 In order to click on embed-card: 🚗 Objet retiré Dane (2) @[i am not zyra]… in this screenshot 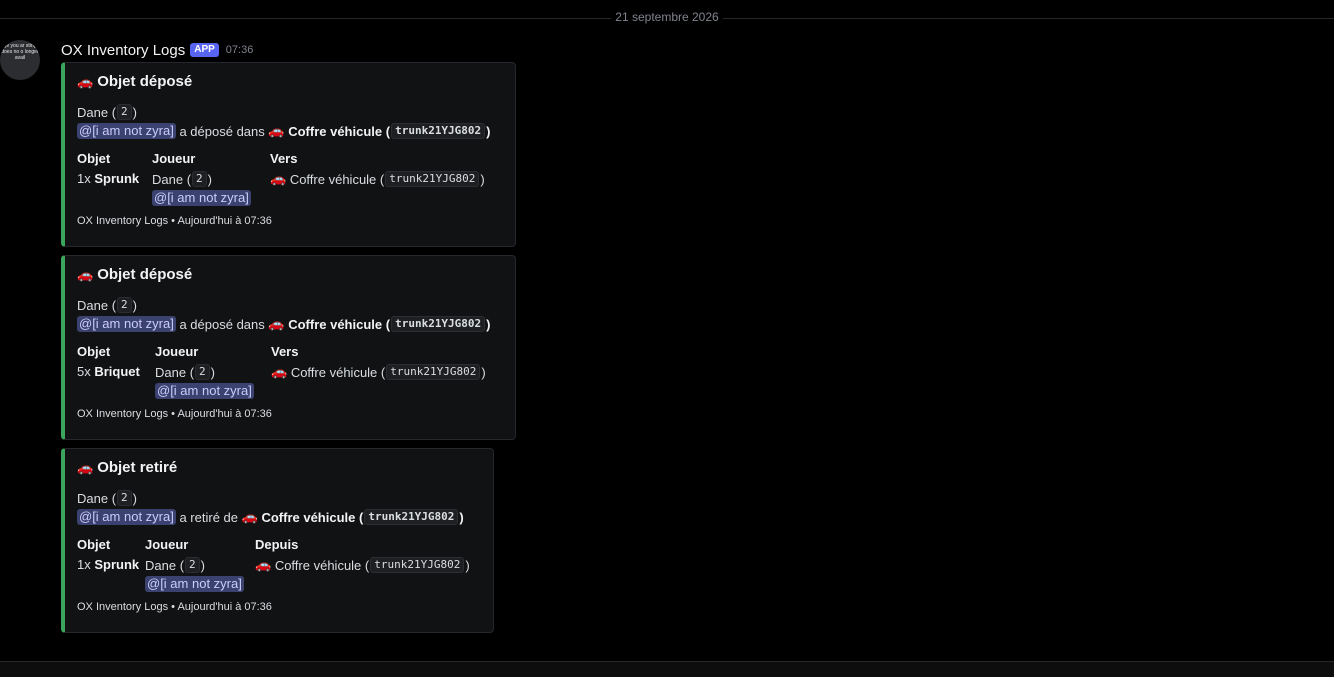, I will do `click(277, 540)`.